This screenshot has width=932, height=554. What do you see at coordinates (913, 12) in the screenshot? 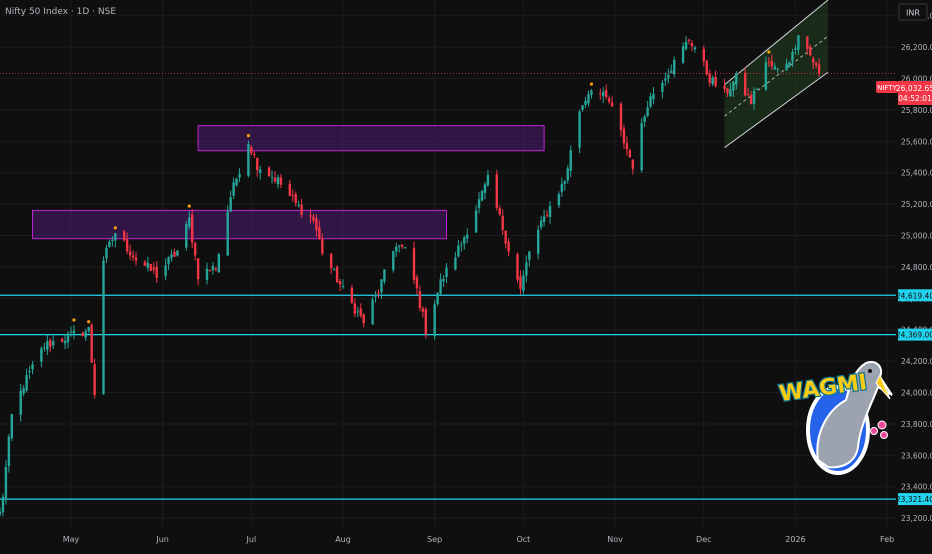
I see `currency-button: INR` at bounding box center [913, 12].